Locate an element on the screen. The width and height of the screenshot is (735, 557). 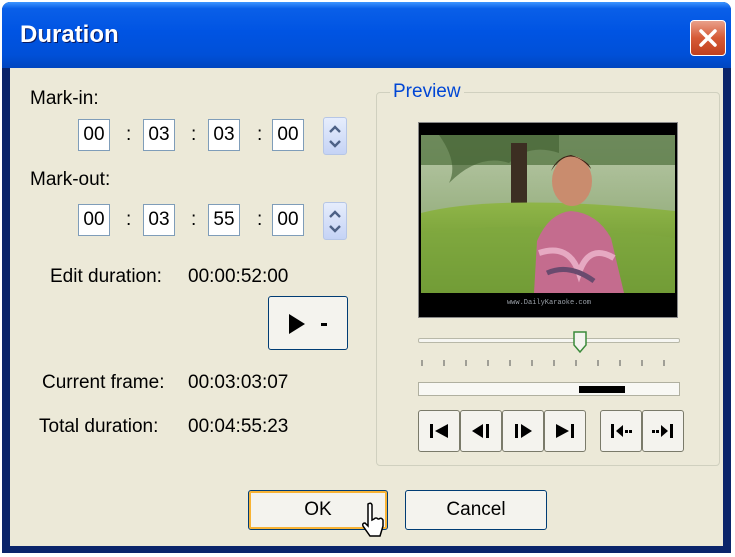
close-icon is located at coordinates (708, 38).